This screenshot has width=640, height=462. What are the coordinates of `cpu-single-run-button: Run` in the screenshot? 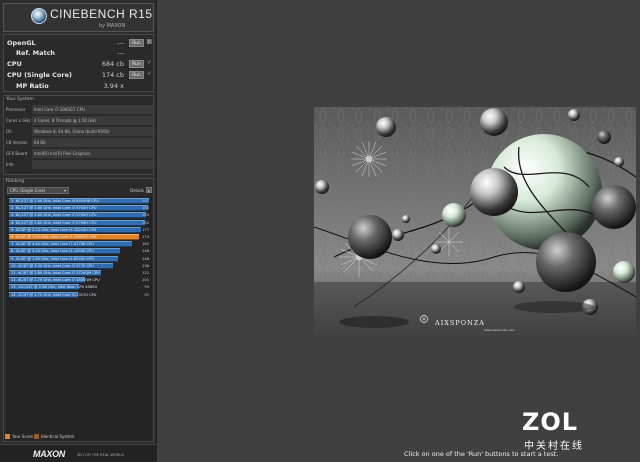 It's located at (136, 75).